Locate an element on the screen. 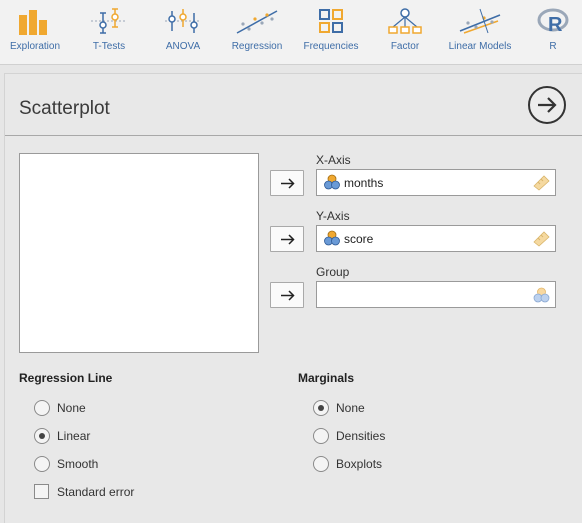  group-field is located at coordinates (436, 294).